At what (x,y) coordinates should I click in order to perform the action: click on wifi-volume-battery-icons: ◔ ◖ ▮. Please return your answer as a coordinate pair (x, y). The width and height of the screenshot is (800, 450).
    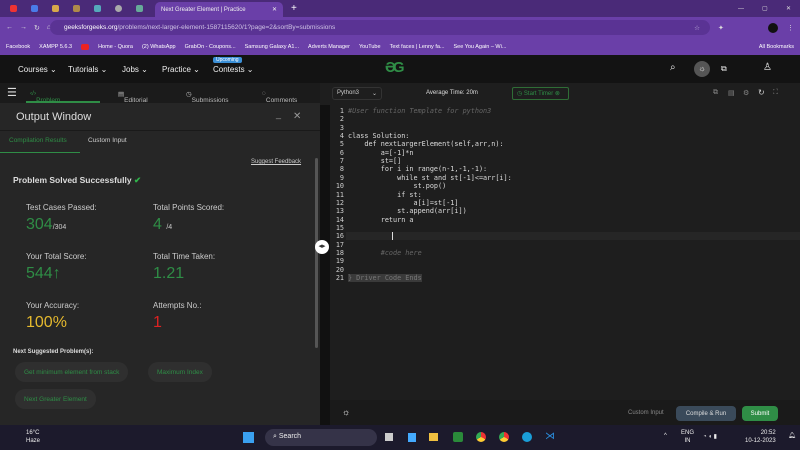
    Looking at the image, I should click on (710, 436).